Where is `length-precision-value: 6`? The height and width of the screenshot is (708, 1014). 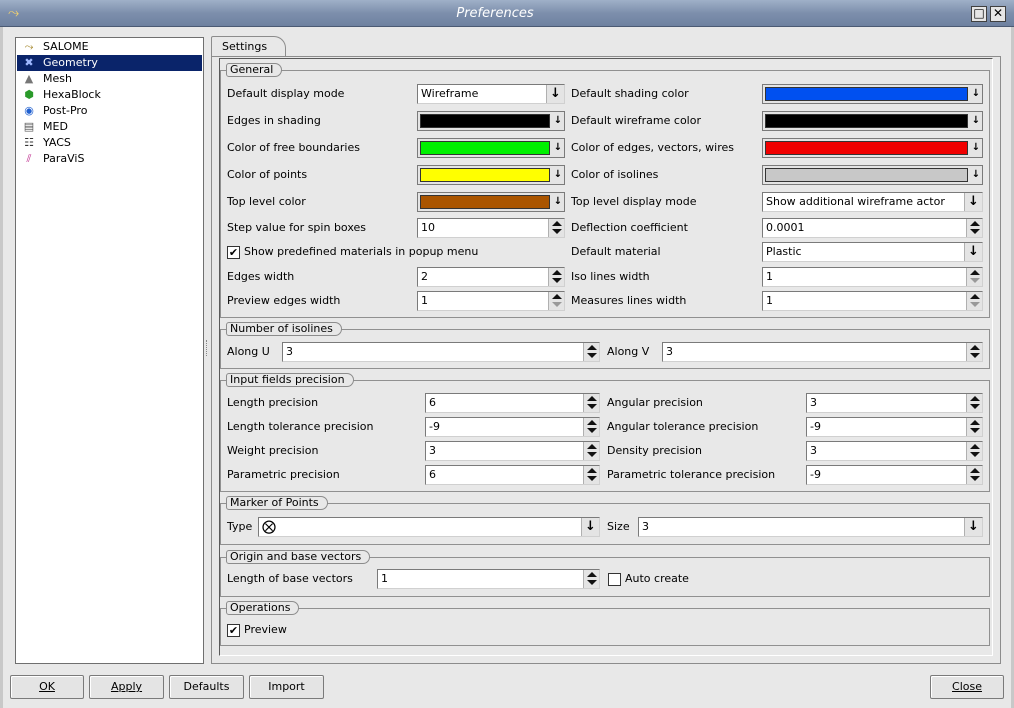 length-precision-value: 6 is located at coordinates (432, 402).